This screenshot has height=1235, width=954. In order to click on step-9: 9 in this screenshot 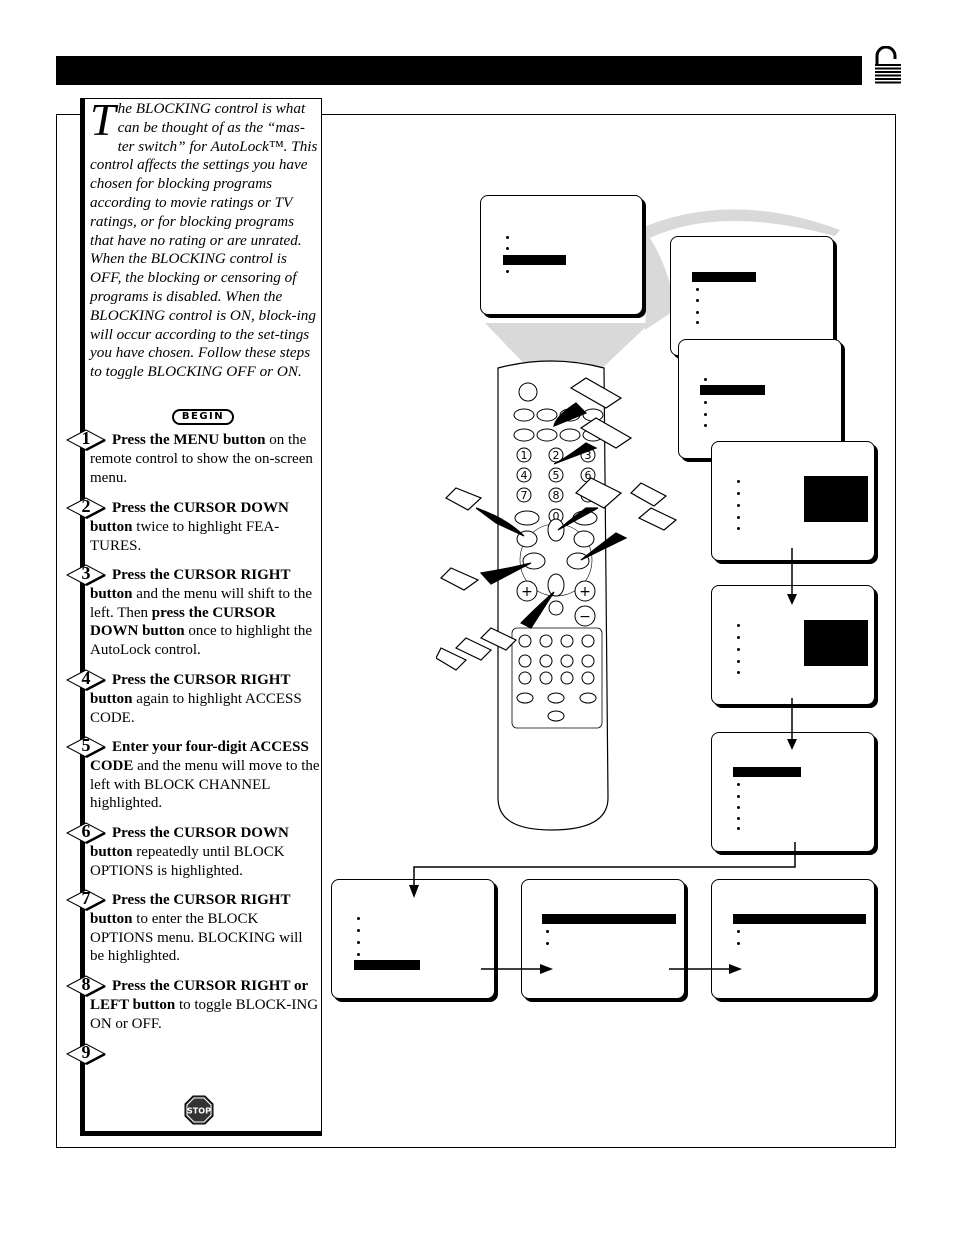, I will do `click(193, 1054)`.